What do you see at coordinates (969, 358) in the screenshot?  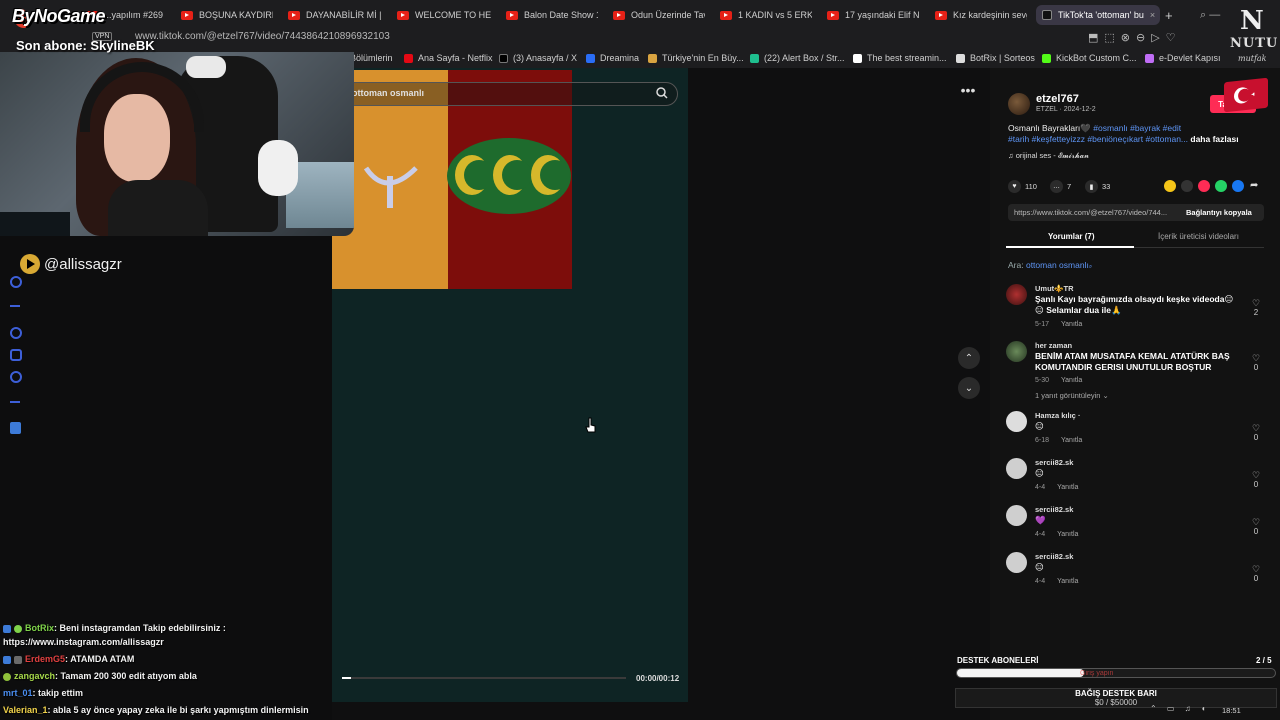 I see `previous-video-button: ⌃` at bounding box center [969, 358].